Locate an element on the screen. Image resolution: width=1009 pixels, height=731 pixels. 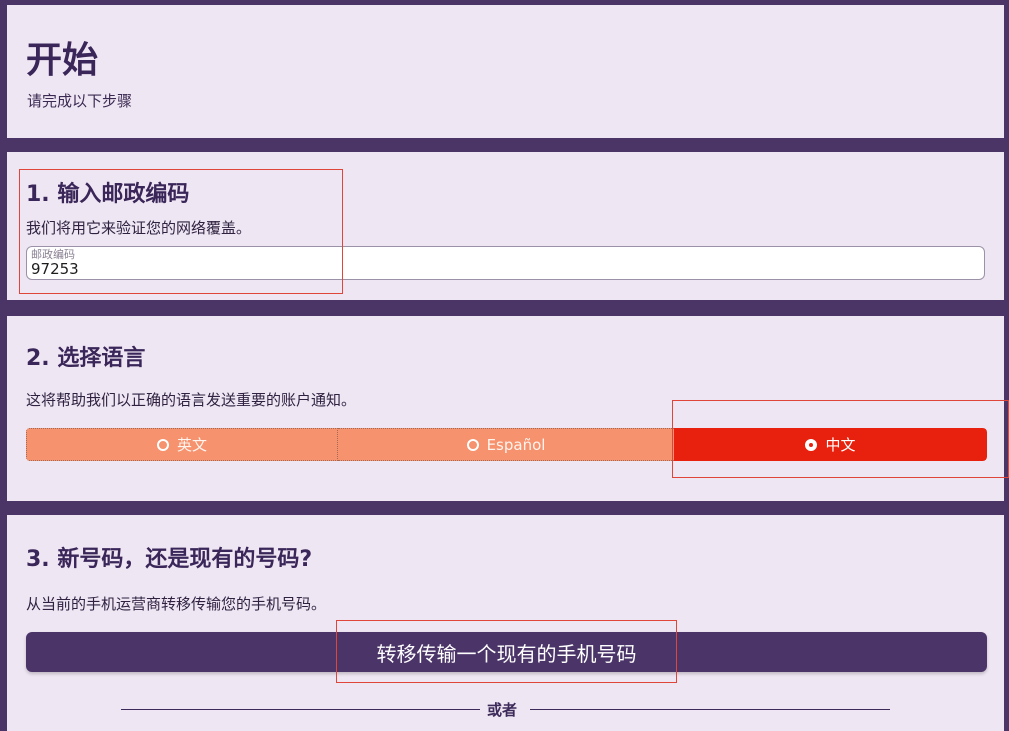
language-option-spanish: Español is located at coordinates (506, 444).